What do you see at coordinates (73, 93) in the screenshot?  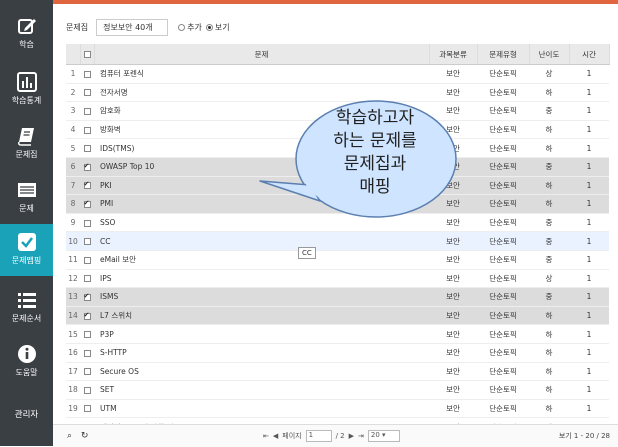 I see `row-number: 2` at bounding box center [73, 93].